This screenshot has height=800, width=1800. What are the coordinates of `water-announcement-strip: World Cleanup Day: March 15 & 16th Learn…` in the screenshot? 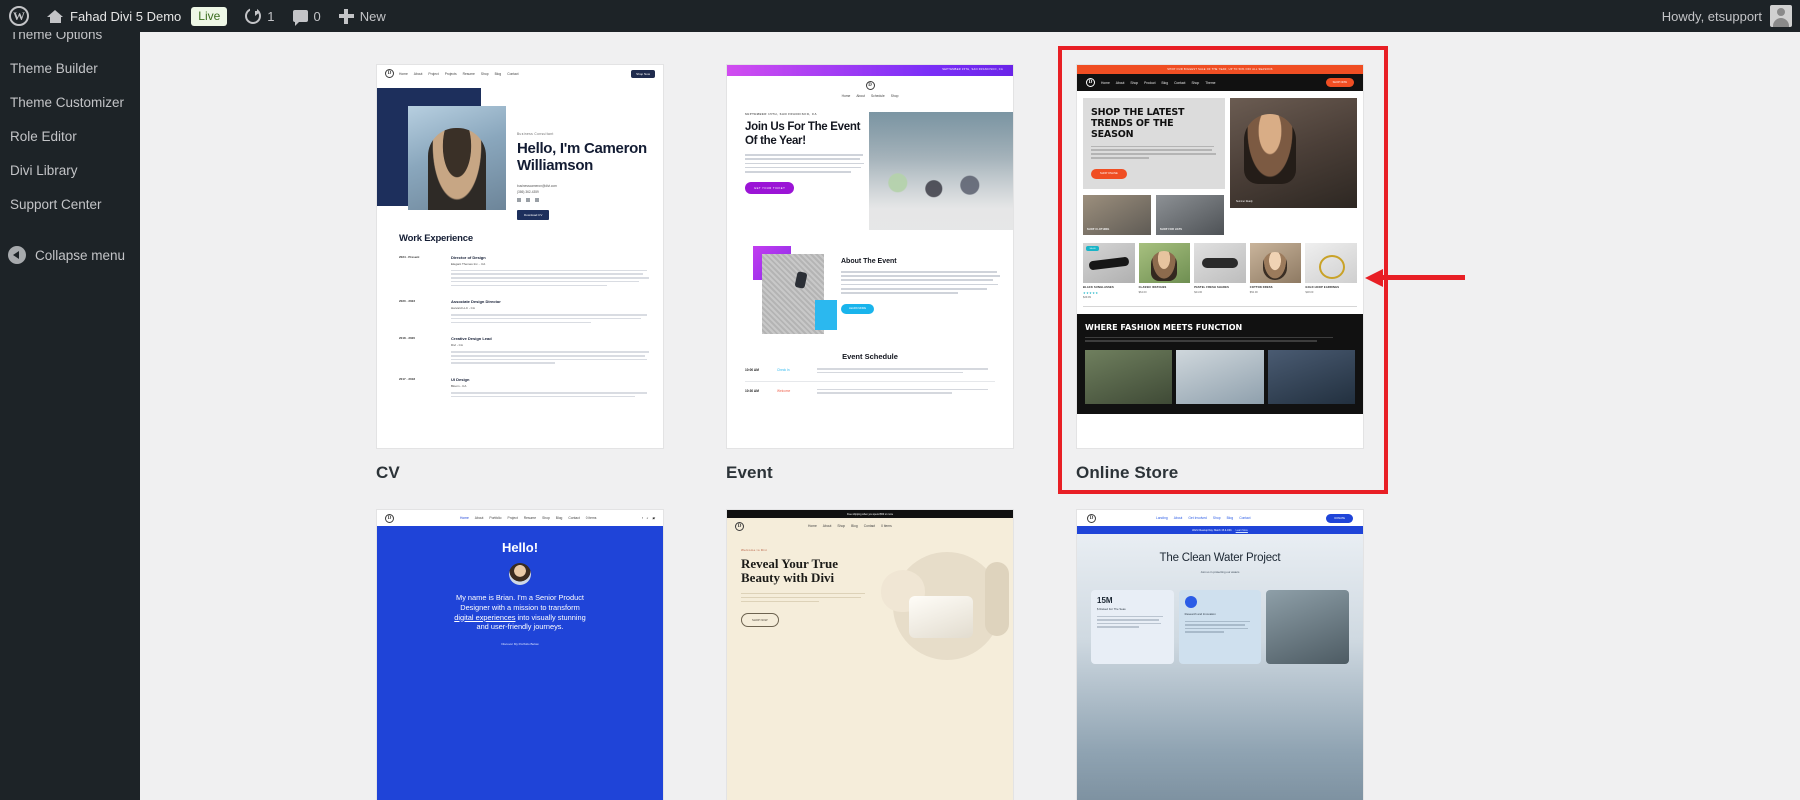 It's located at (1220, 530).